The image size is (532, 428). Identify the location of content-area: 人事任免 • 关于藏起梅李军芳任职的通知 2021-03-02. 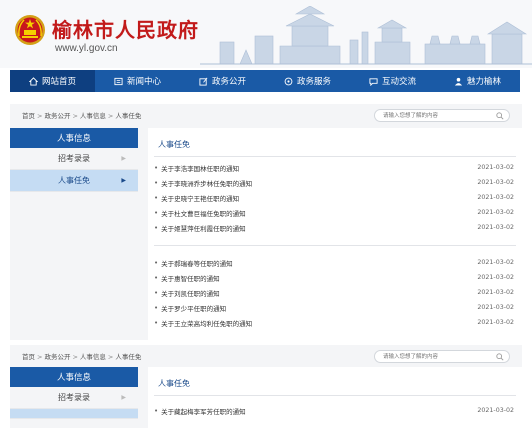
(335, 397).